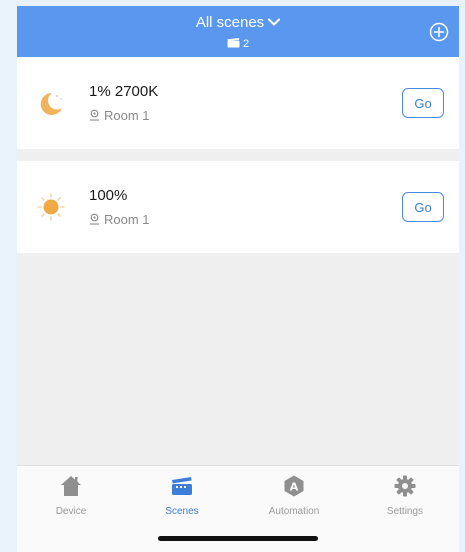  I want to click on gear-icon, so click(405, 486).